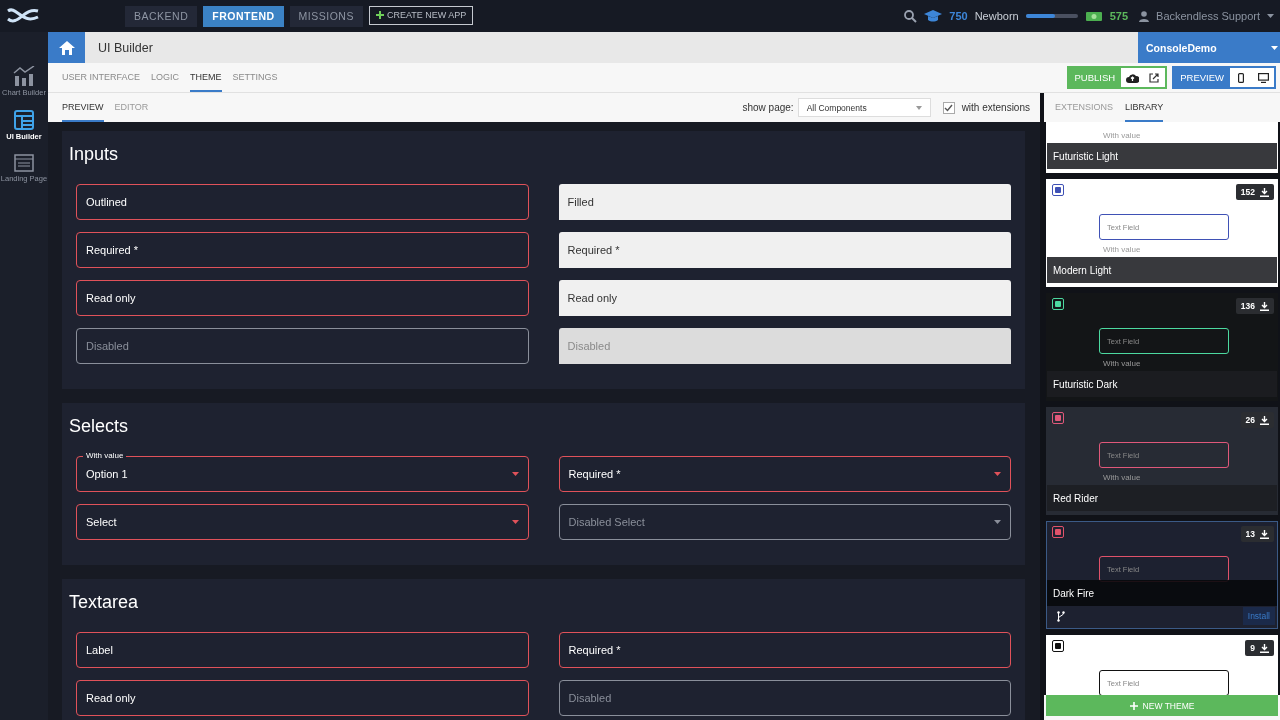  What do you see at coordinates (1162, 270) in the screenshot?
I see `theme-name: Modern Light` at bounding box center [1162, 270].